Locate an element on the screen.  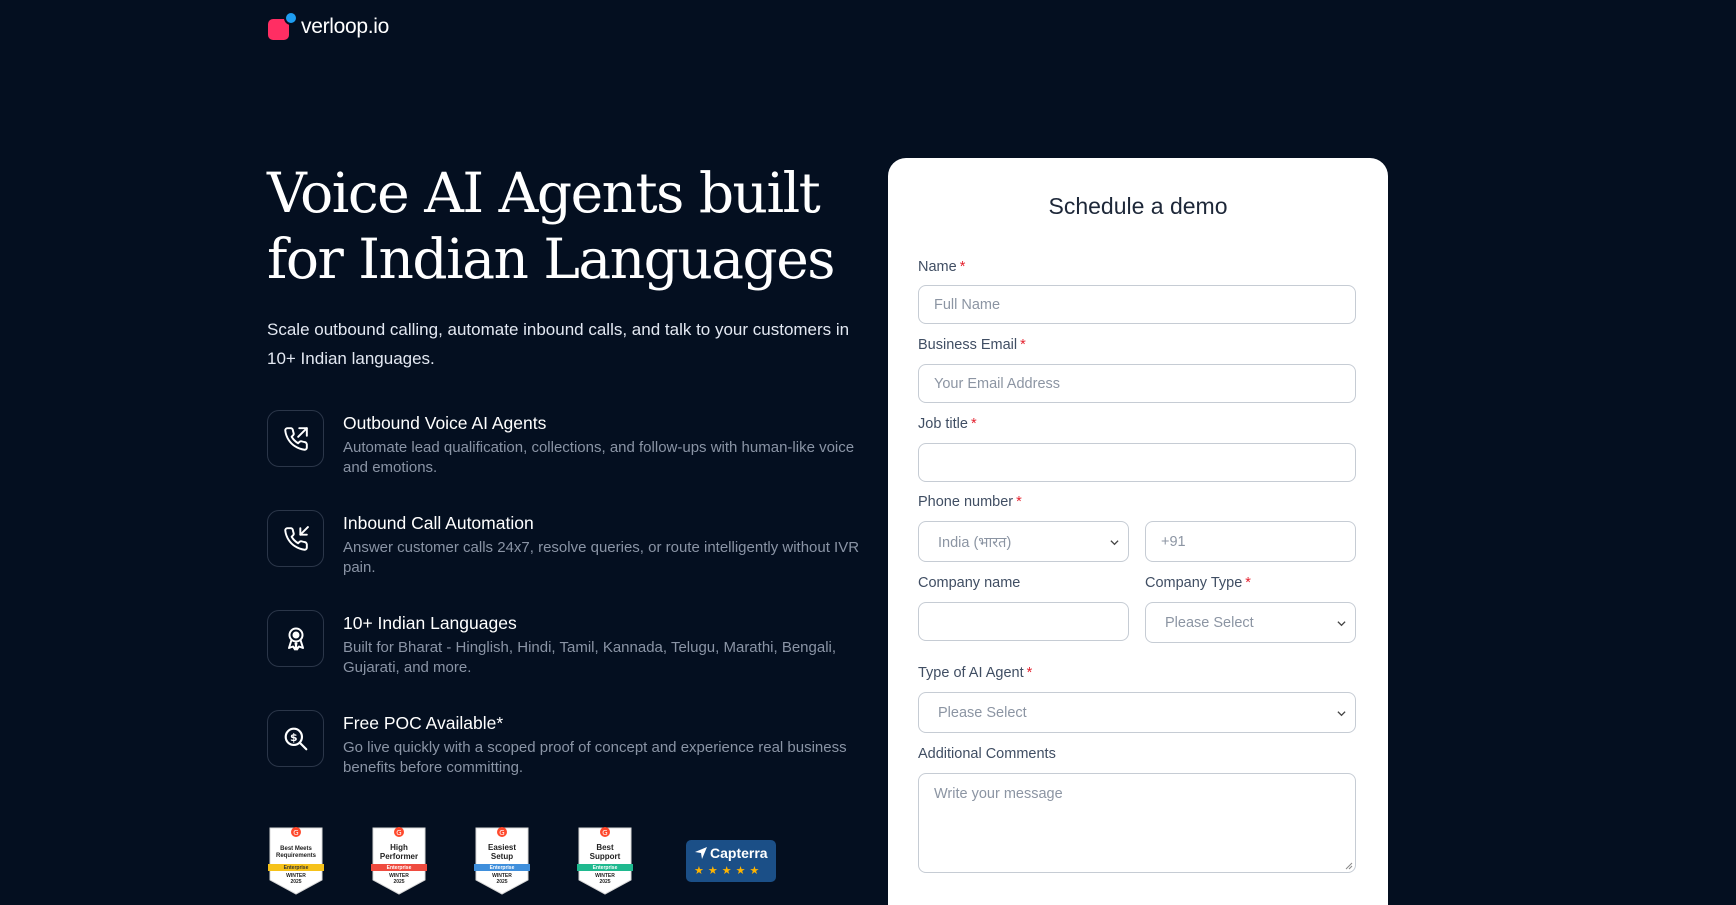
phone-outgoing-icon is located at coordinates (295, 438).